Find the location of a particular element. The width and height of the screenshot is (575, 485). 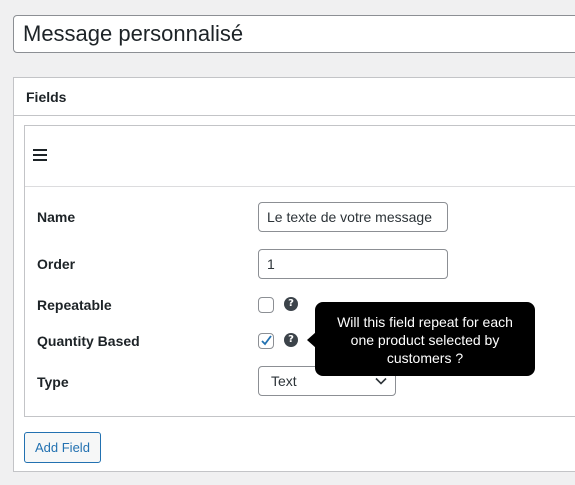

repeatable-checkbox is located at coordinates (266, 305).